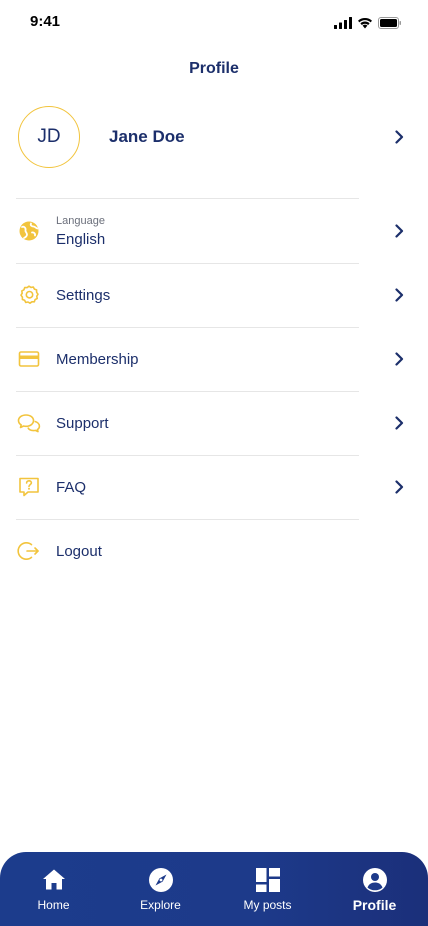 The height and width of the screenshot is (926, 428). I want to click on user-circle-icon, so click(375, 880).